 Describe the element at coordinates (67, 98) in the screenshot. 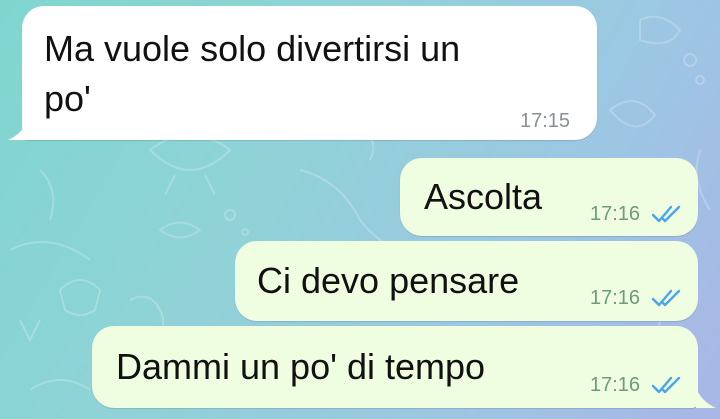

I see `message-text: po'` at that location.